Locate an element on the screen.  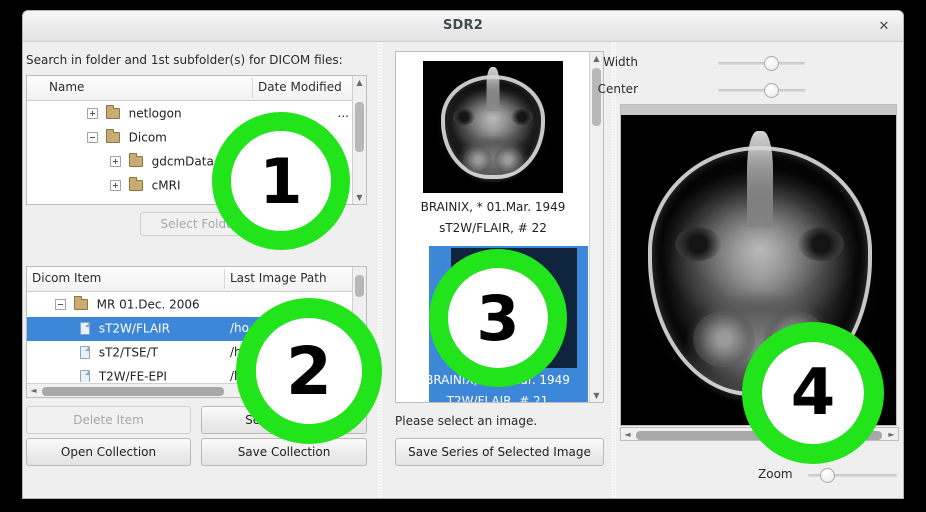
folder-tree-col-date: Date Modified is located at coordinates (300, 87).